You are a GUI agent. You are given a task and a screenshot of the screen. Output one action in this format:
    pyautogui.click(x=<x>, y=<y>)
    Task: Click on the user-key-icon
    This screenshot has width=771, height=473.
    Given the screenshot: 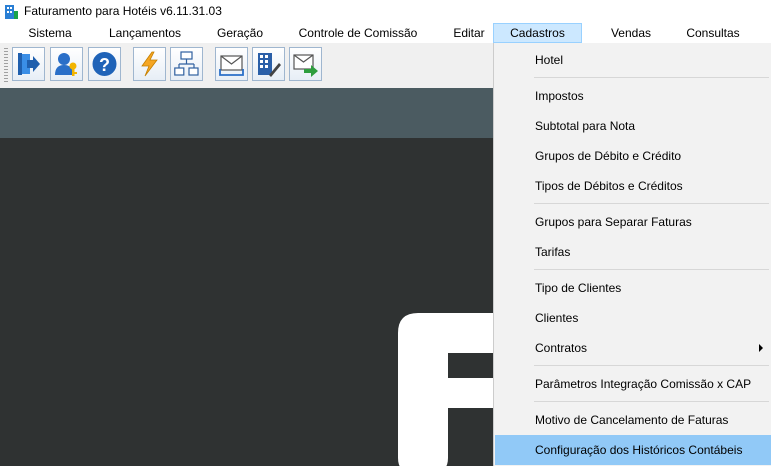 What is the action you would take?
    pyautogui.click(x=66, y=64)
    